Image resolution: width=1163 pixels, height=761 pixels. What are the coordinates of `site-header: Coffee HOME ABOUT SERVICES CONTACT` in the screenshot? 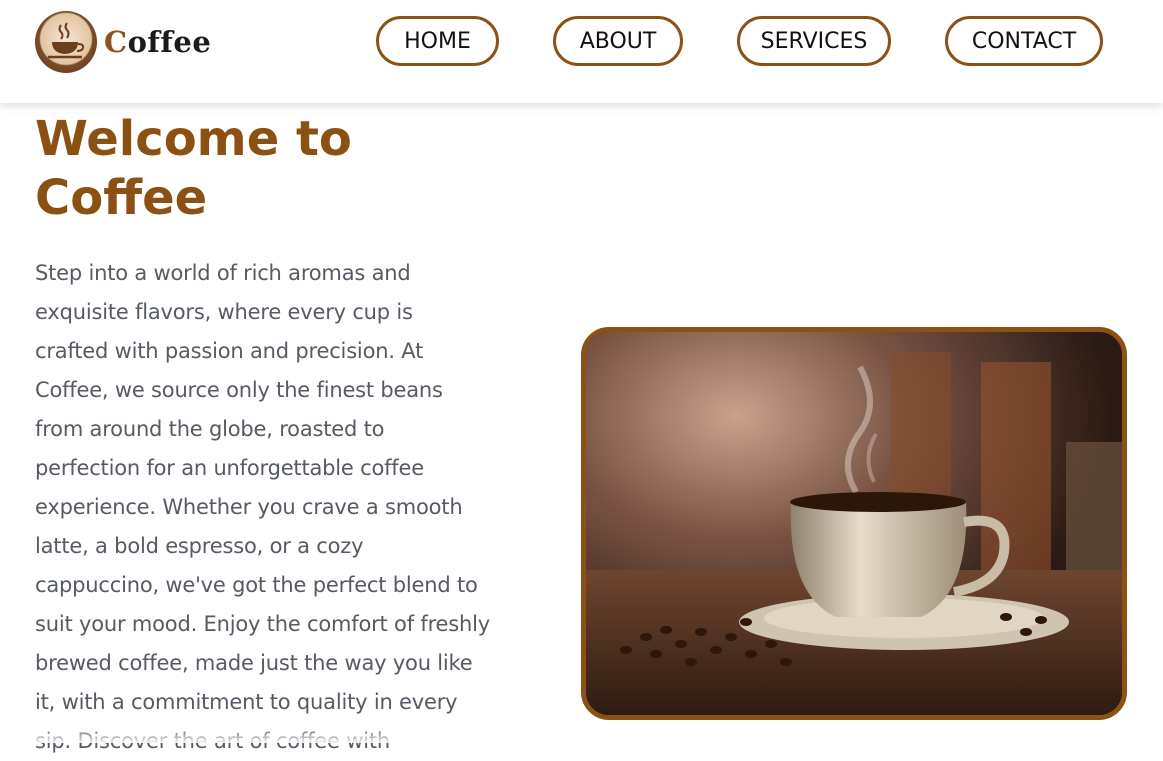 It's located at (581, 51).